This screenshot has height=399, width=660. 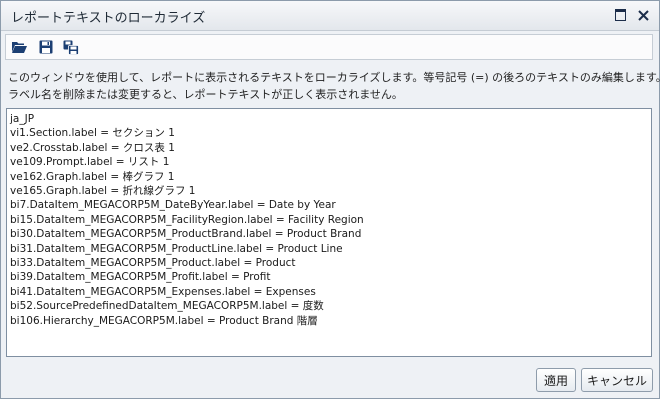 What do you see at coordinates (330, 380) in the screenshot?
I see `button-bar: 適用 キャンセル` at bounding box center [330, 380].